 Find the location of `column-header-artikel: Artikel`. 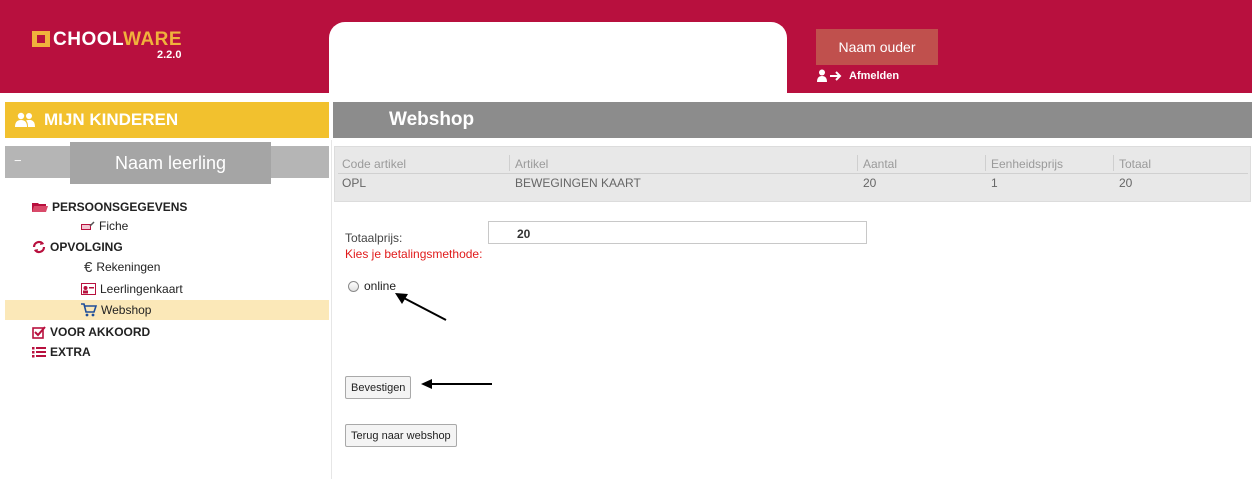

column-header-artikel: Artikel is located at coordinates (532, 164).